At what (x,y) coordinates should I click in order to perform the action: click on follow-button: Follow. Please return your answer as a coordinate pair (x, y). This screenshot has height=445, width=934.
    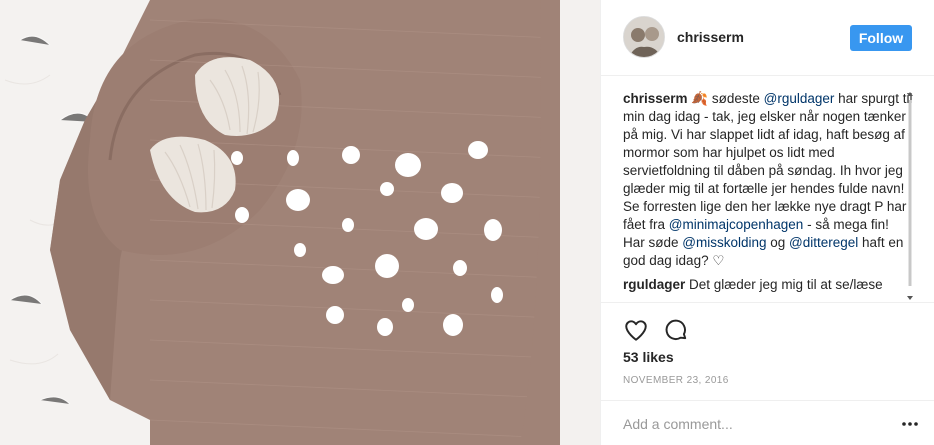
    Looking at the image, I should click on (881, 38).